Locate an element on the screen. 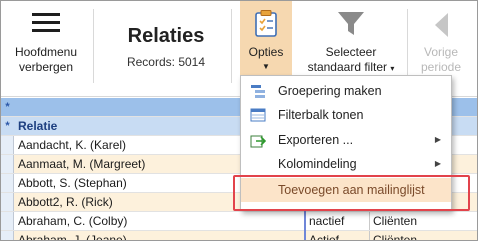 The height and width of the screenshot is (241, 478). menu-item-filterbalk: Filterbalk tonen is located at coordinates (346, 115).